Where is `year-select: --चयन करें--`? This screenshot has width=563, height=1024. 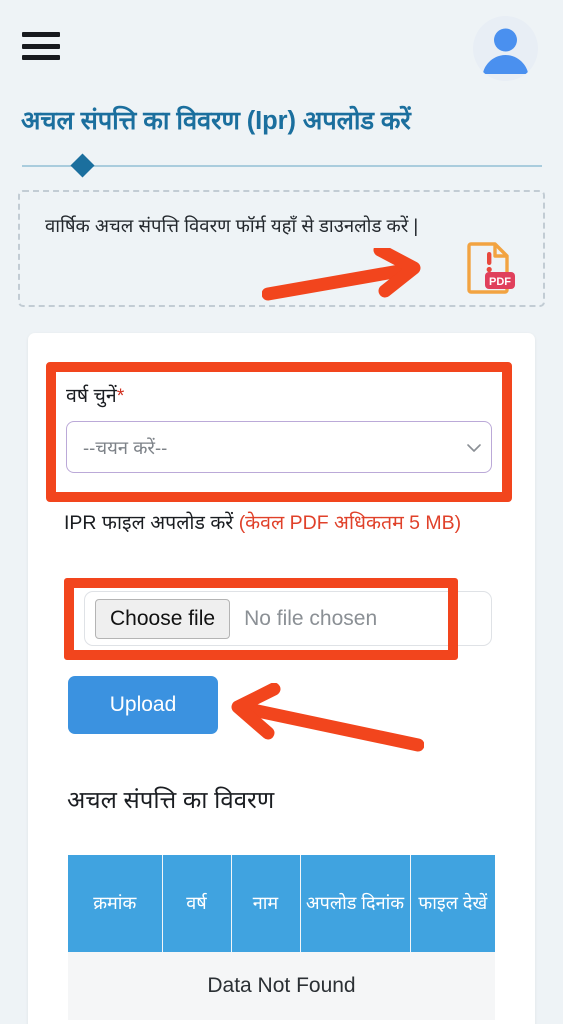
year-select: --चयन करें-- is located at coordinates (279, 447).